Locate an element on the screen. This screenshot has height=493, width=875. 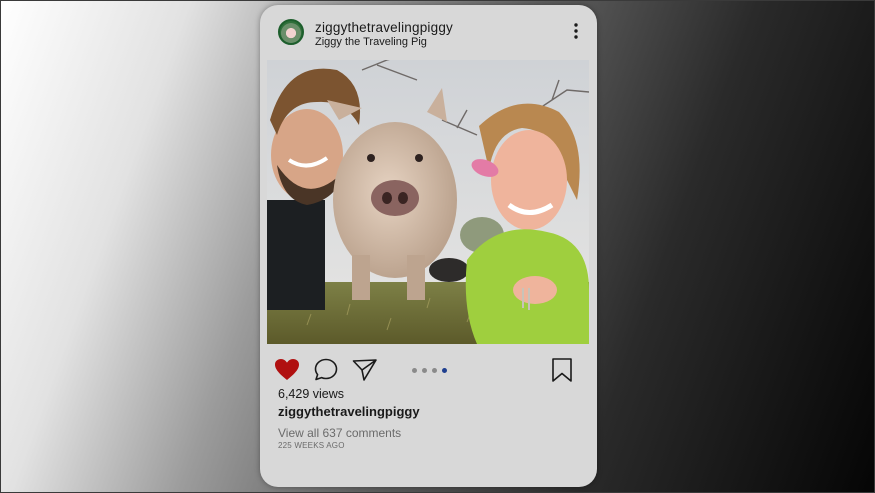
save-button is located at coordinates (562, 370).